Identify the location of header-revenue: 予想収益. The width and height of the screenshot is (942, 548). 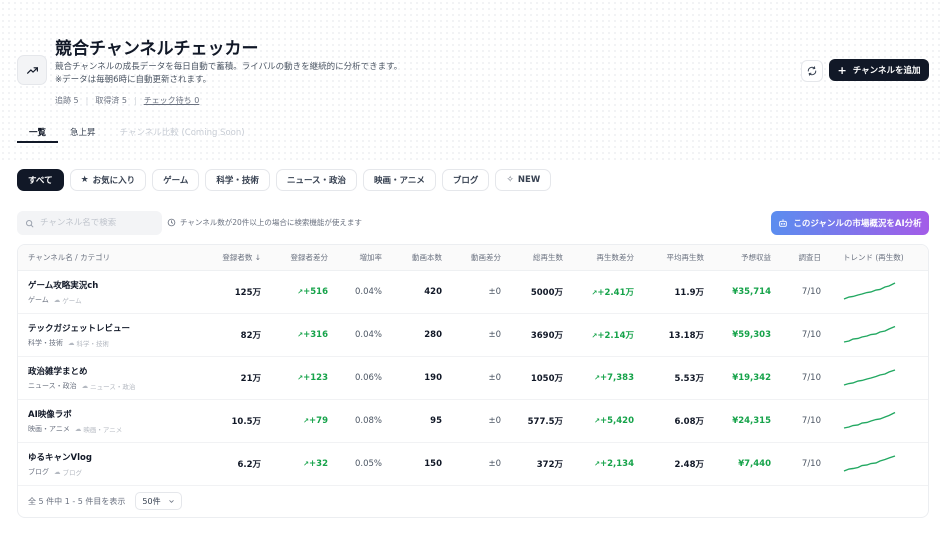
(737, 257).